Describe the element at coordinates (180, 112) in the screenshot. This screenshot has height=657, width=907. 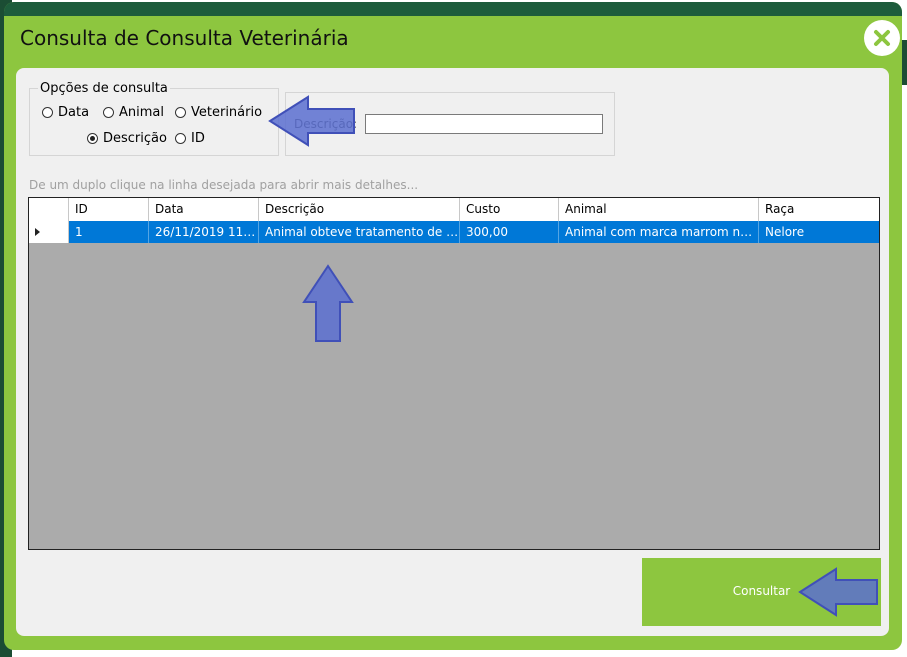
I see `radio-veterinario-indicator` at that location.